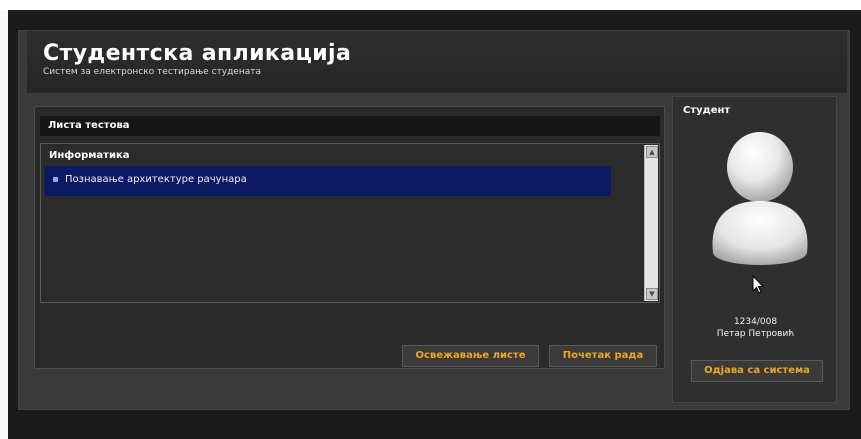 This screenshot has height=439, width=861. Describe the element at coordinates (89, 125) in the screenshot. I see `tests-panel-title: Листа тестова` at that location.